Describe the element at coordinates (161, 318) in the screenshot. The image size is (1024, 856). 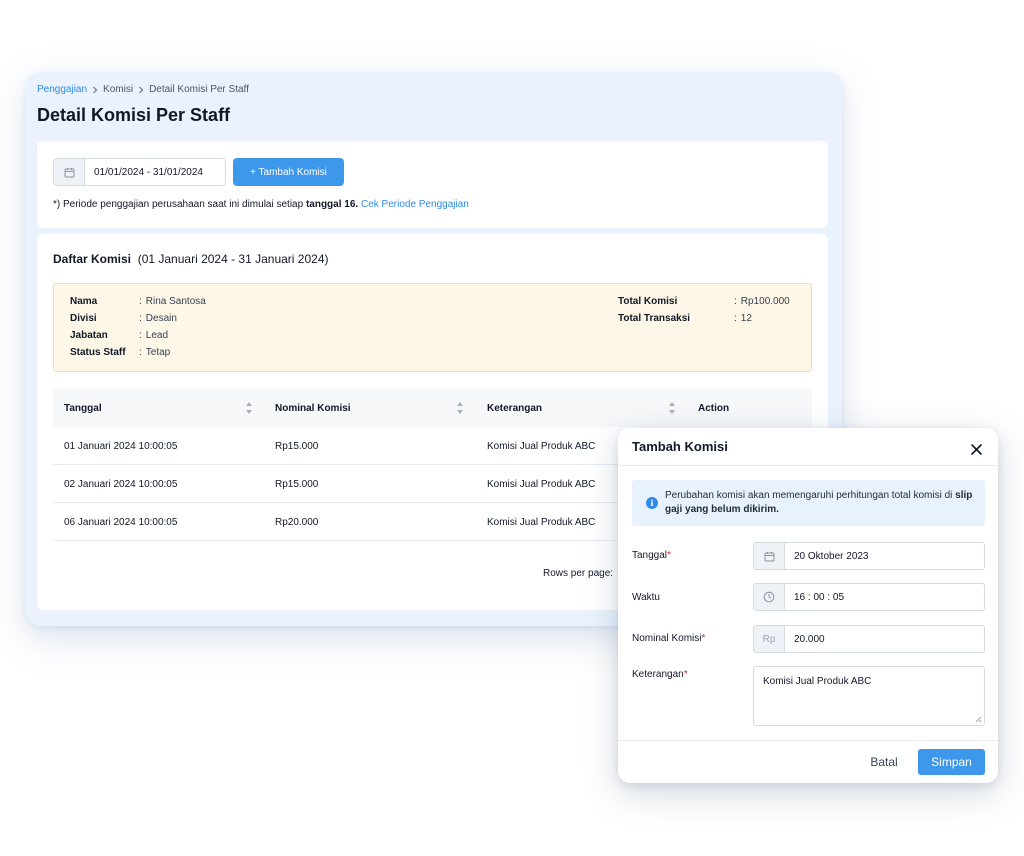
I see `staff-division-value: Desain` at that location.